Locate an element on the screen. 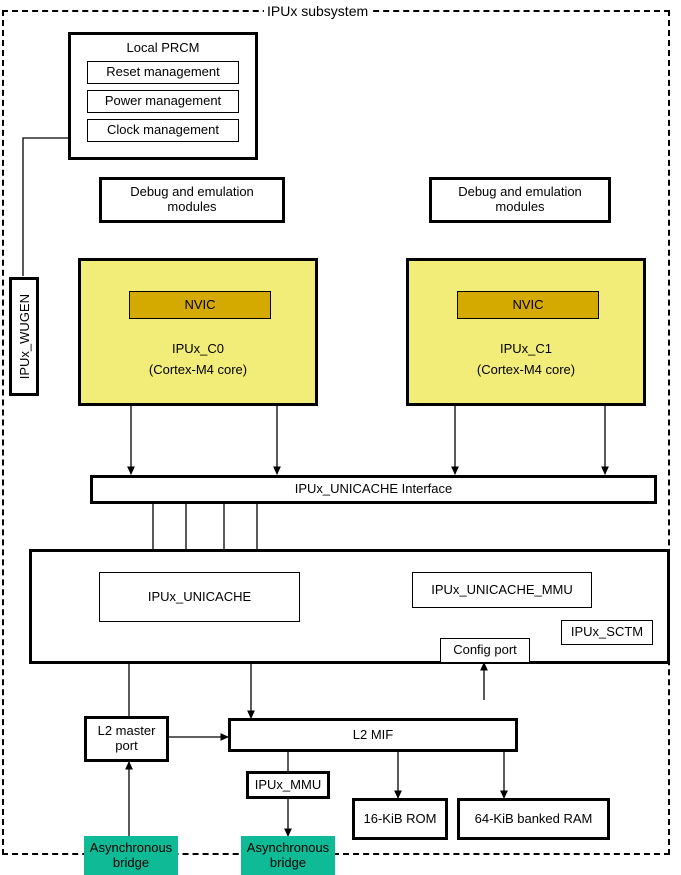  ipux-unicache-block: IPUx_UNICACHE is located at coordinates (199, 597).